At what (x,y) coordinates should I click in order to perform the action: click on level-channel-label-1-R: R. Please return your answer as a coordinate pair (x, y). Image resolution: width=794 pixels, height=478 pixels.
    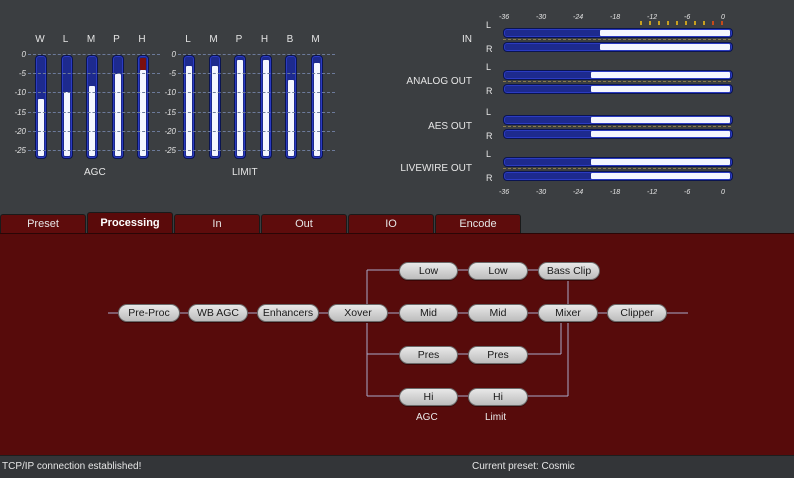
    Looking at the image, I should click on (489, 91).